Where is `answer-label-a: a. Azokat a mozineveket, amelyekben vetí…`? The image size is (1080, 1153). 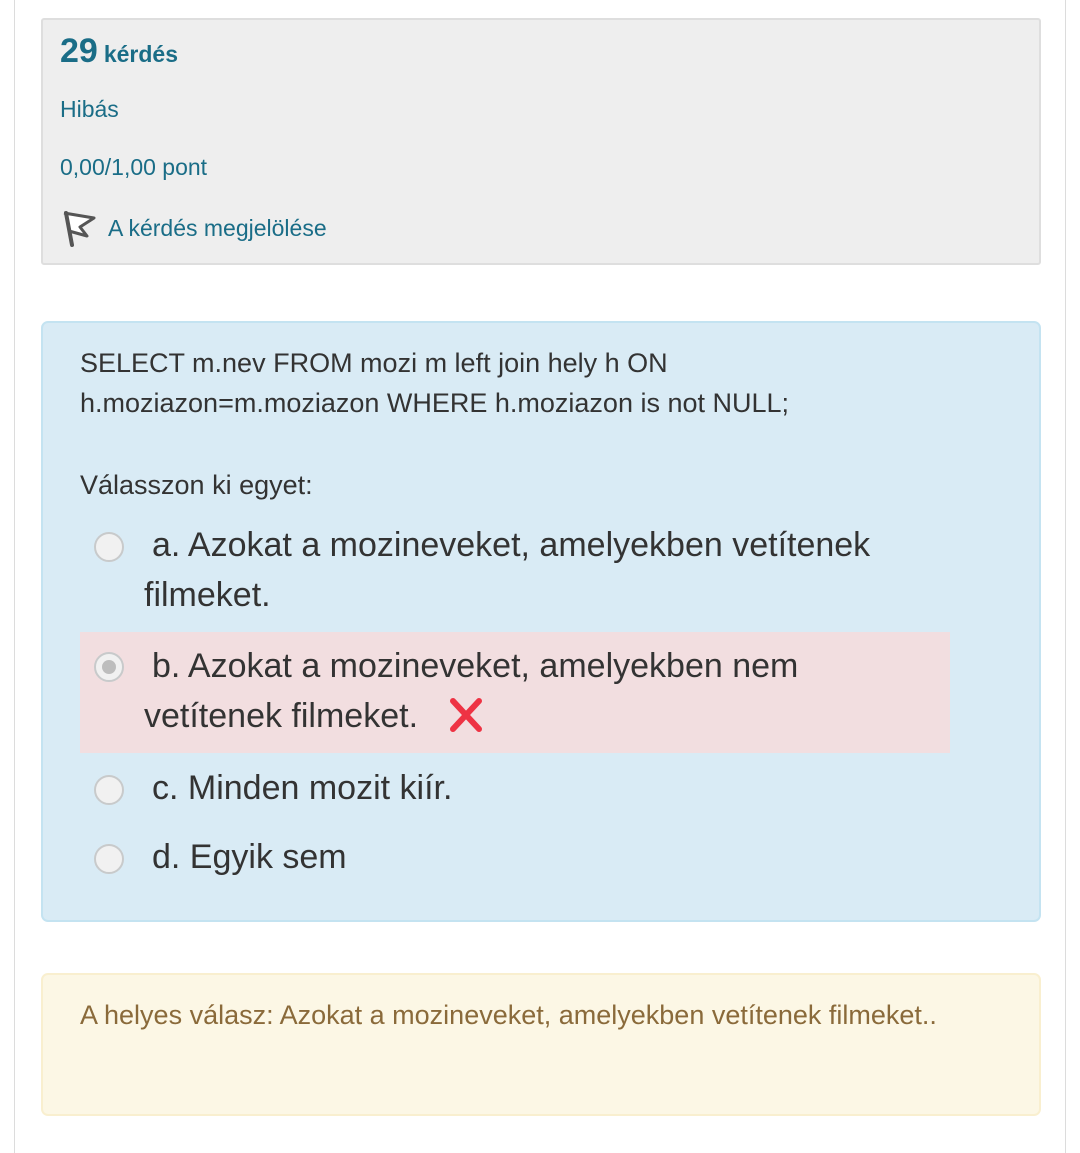
answer-label-a: a. Azokat a mozineveket, amelyekben vetí… is located at coordinates (507, 570).